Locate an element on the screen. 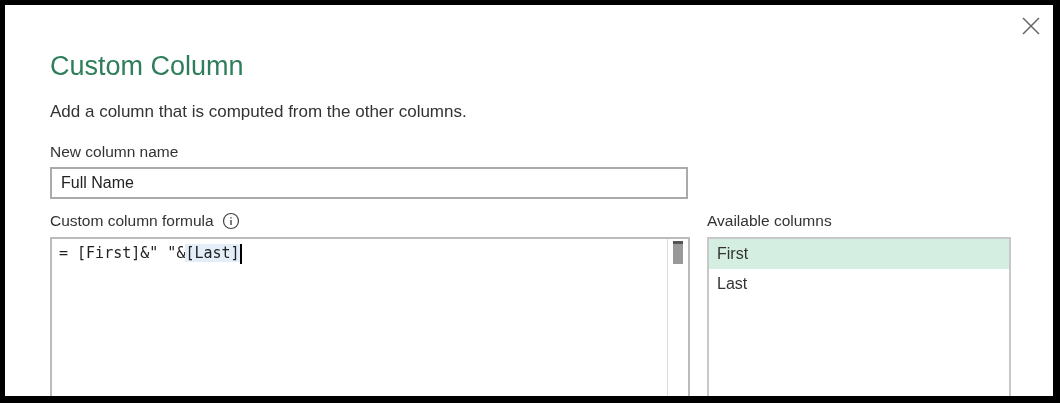 The image size is (1060, 403). field-label: New column name is located at coordinates (115, 152).